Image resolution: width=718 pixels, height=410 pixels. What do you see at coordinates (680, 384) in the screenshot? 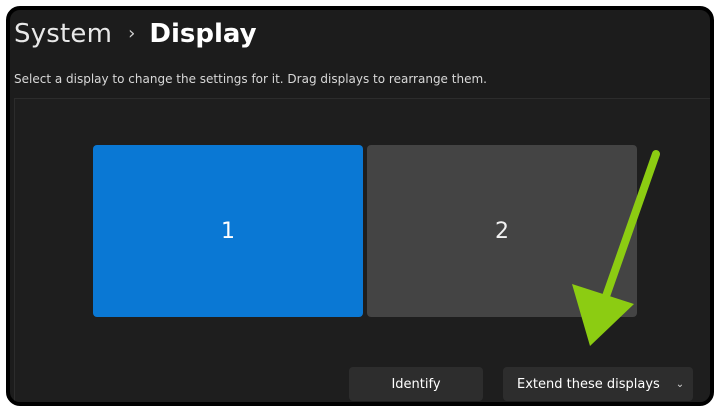
I see `chevron-down-icon: ⌄` at bounding box center [680, 384].